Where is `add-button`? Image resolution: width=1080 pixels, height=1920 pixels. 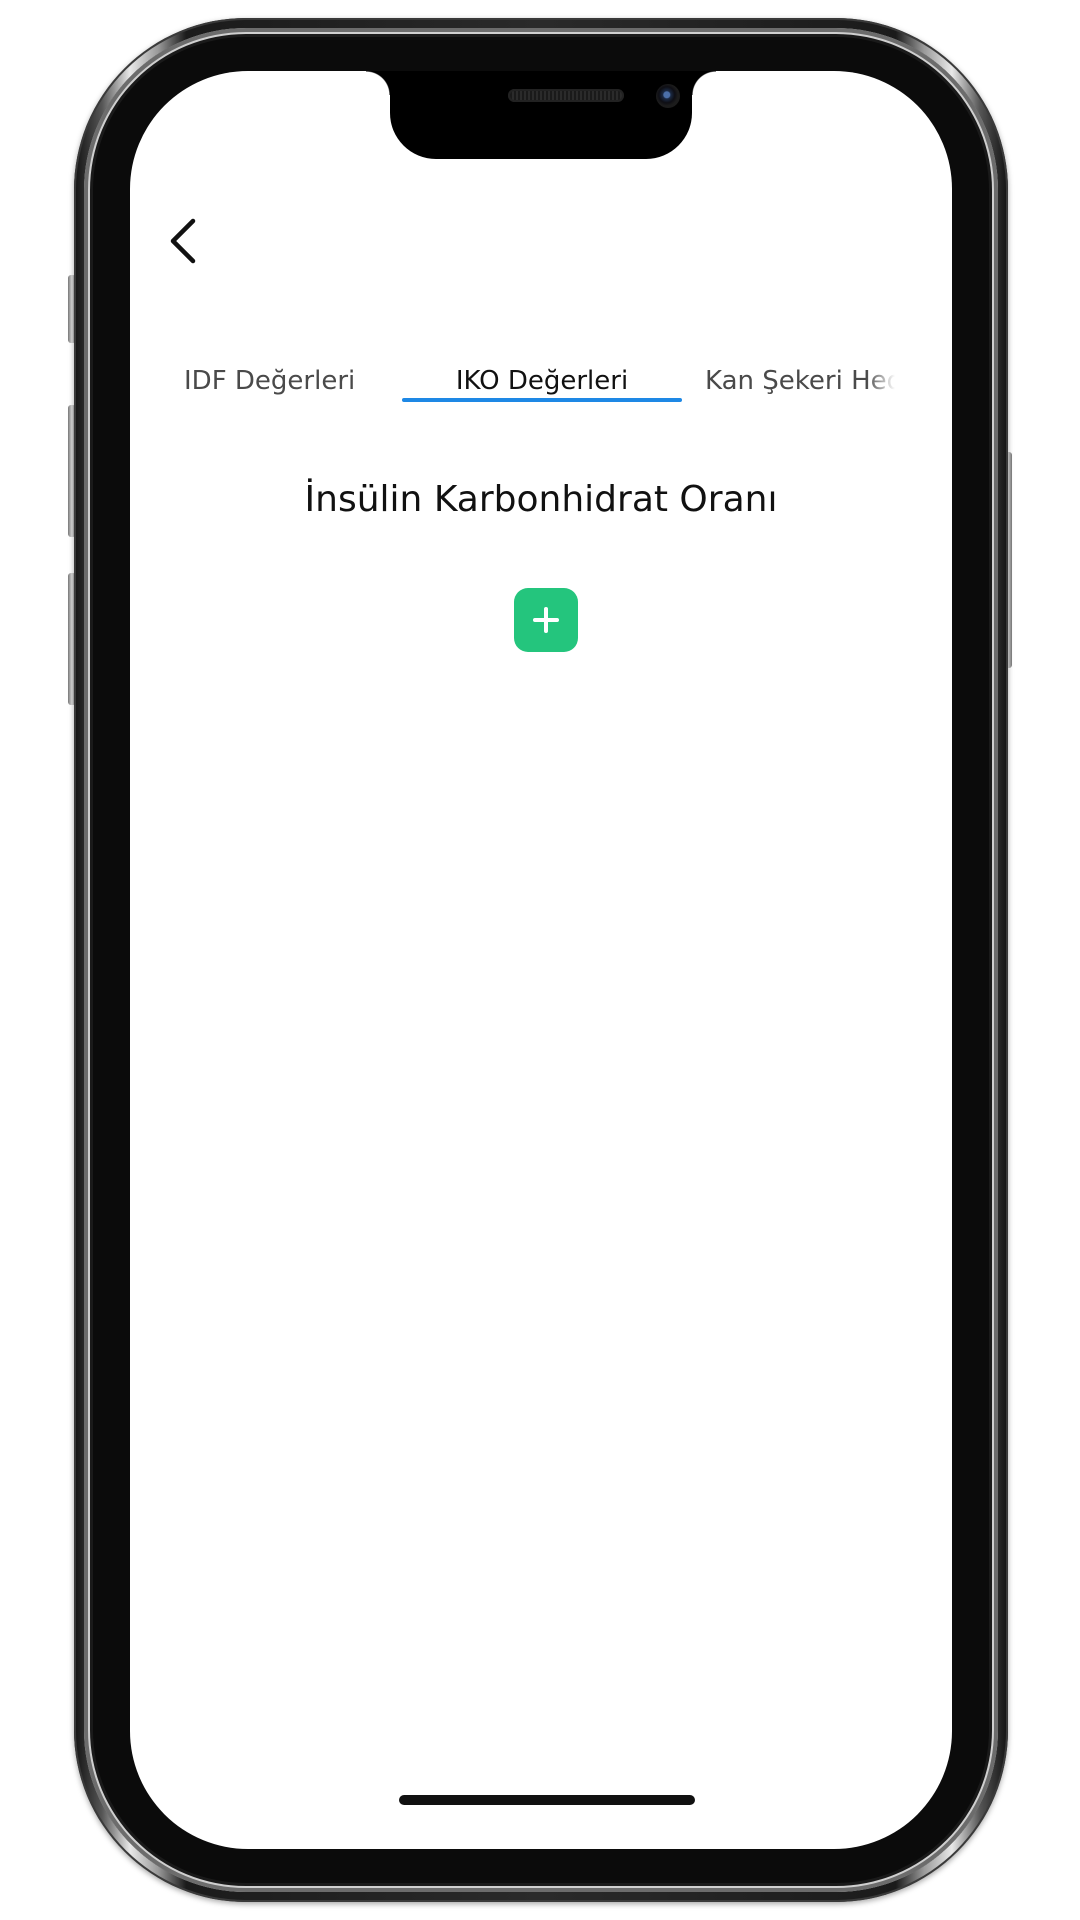 add-button is located at coordinates (546, 620).